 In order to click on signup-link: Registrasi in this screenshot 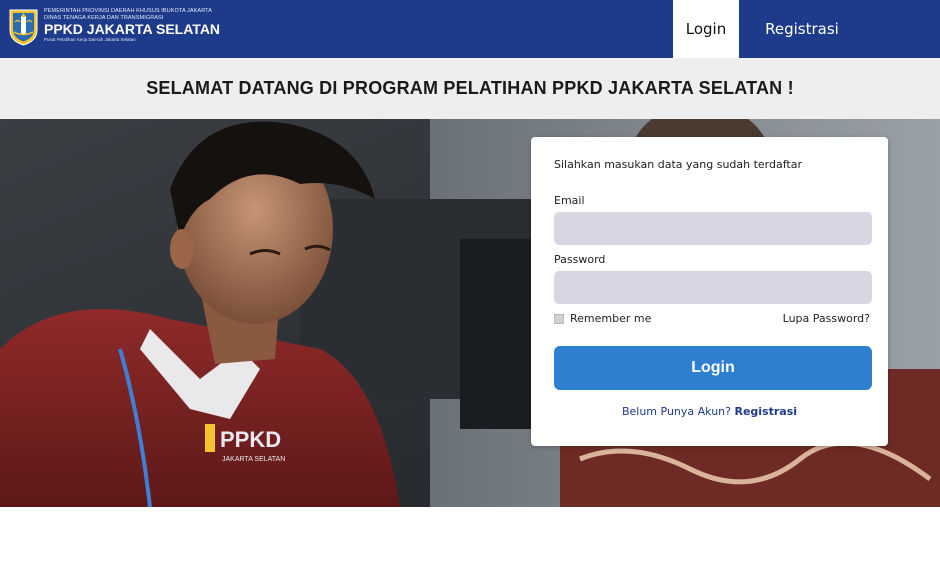, I will do `click(765, 411)`.